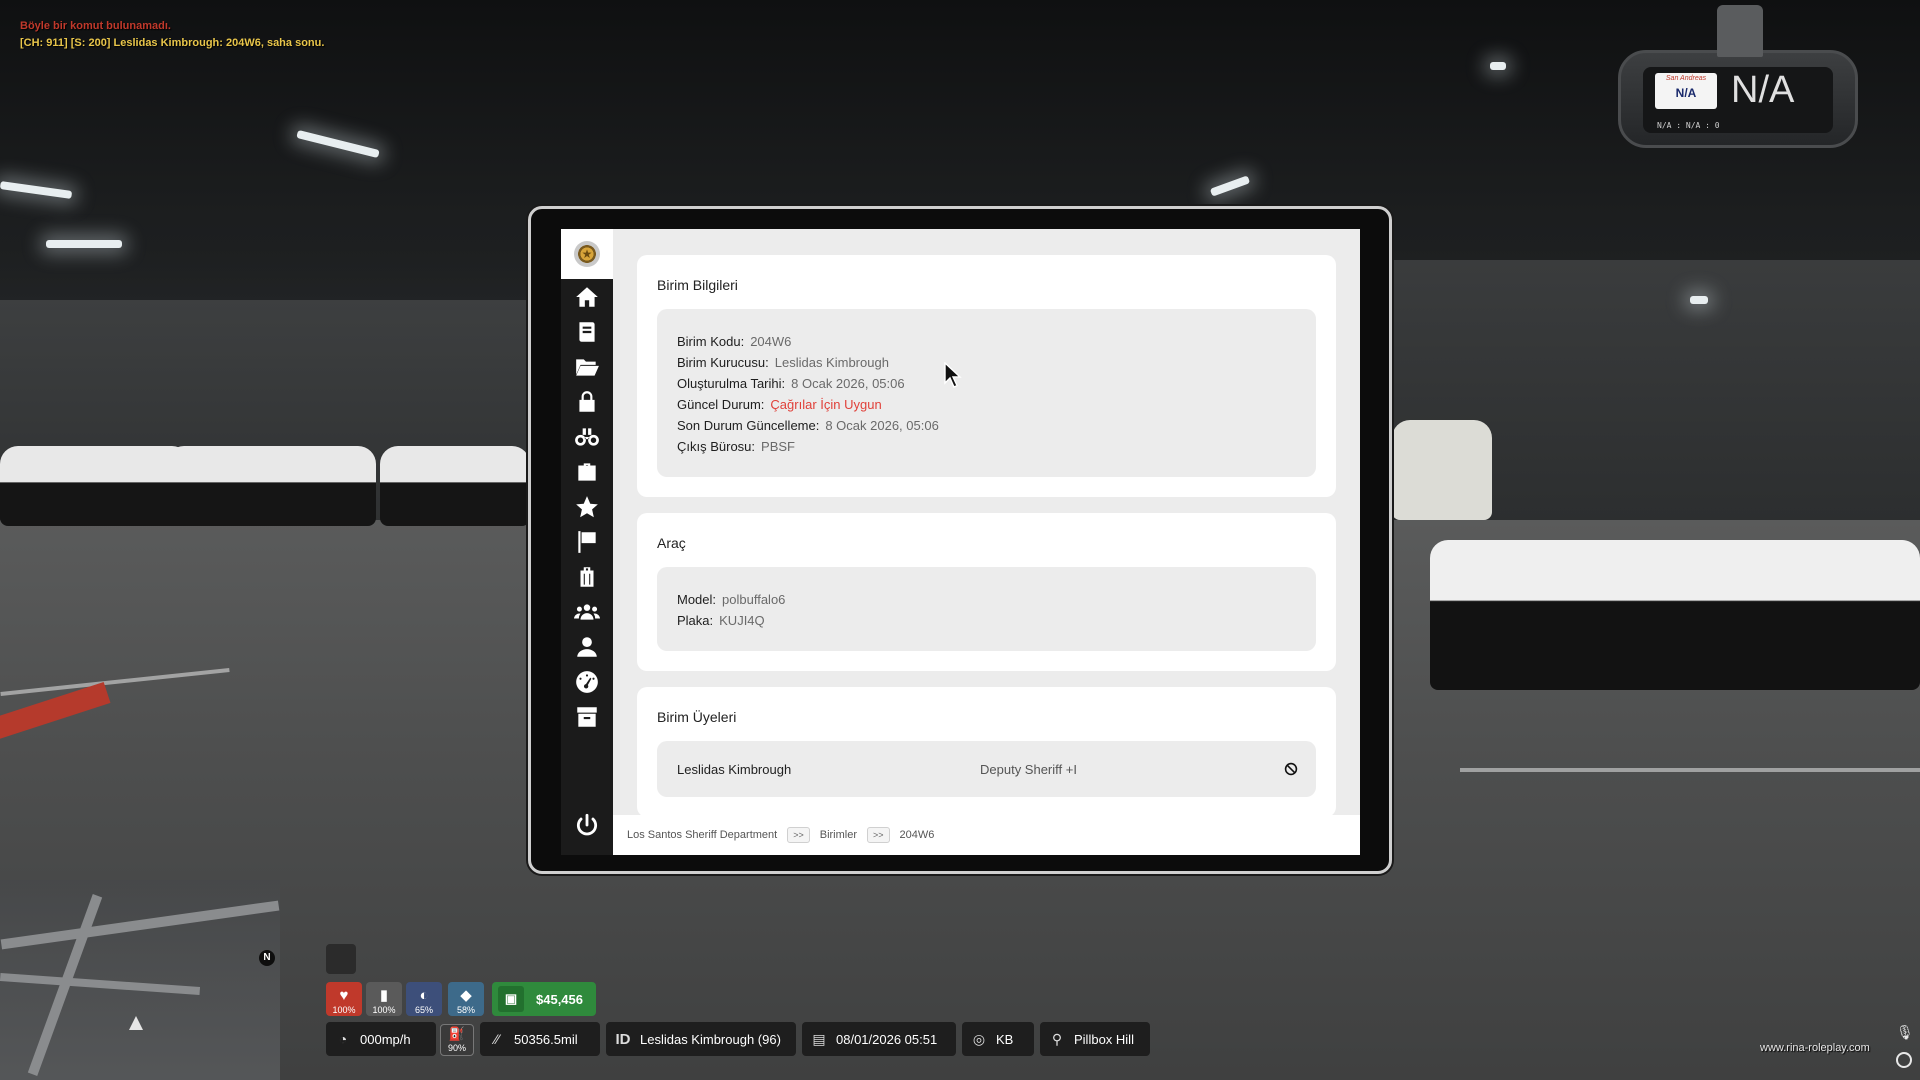  I want to click on field-created-date: Oluşturulma Tarihi: 8 Ocak 2026, 05:06, so click(986, 383).